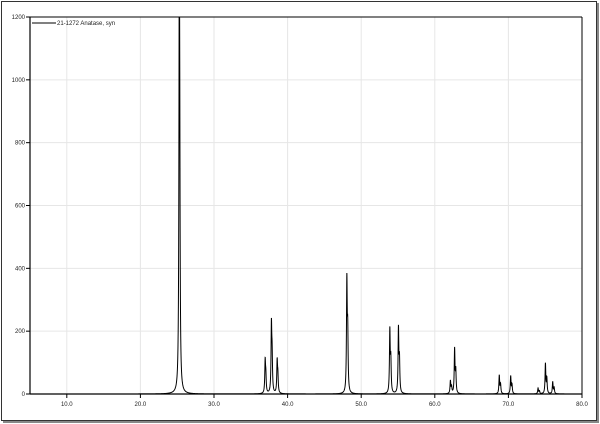  I want to click on x-tick-label: 50.0, so click(361, 405).